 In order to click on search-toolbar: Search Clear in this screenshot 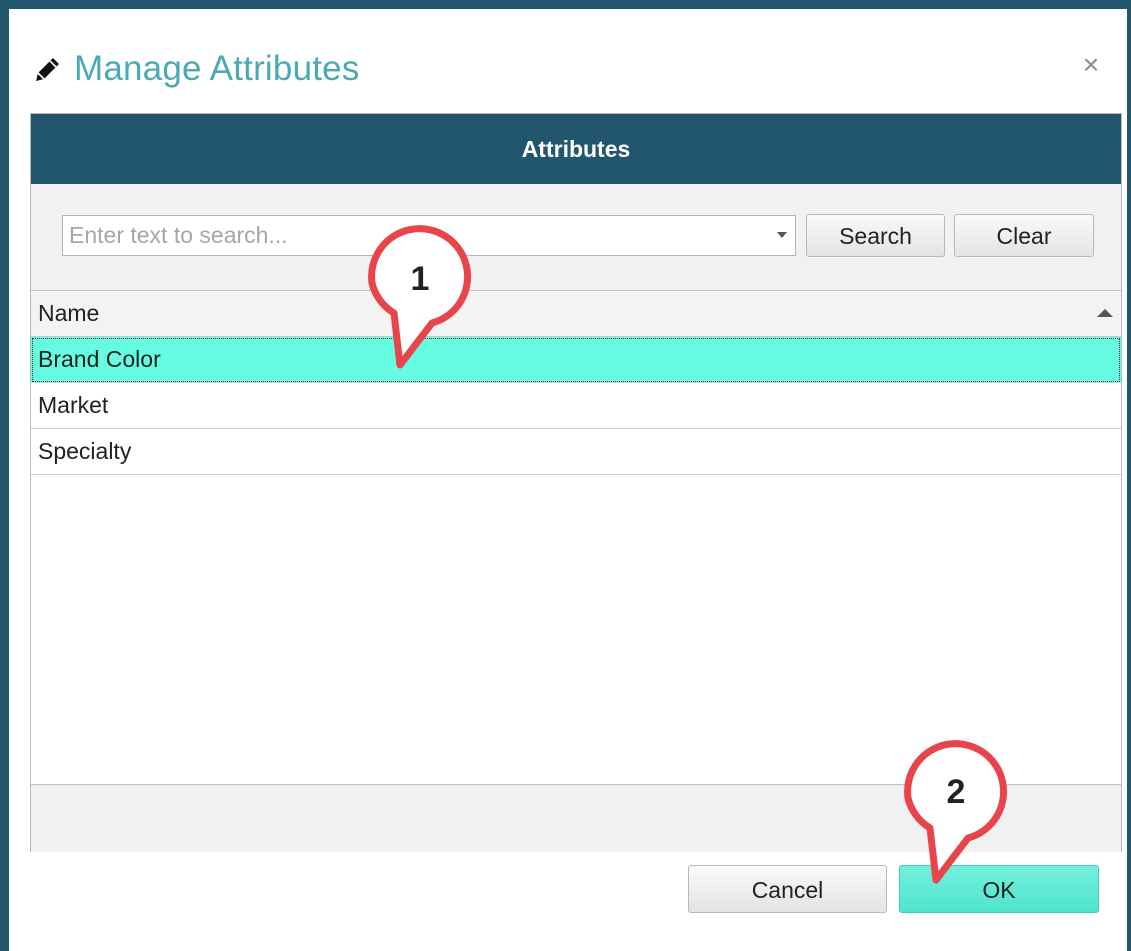, I will do `click(576, 237)`.